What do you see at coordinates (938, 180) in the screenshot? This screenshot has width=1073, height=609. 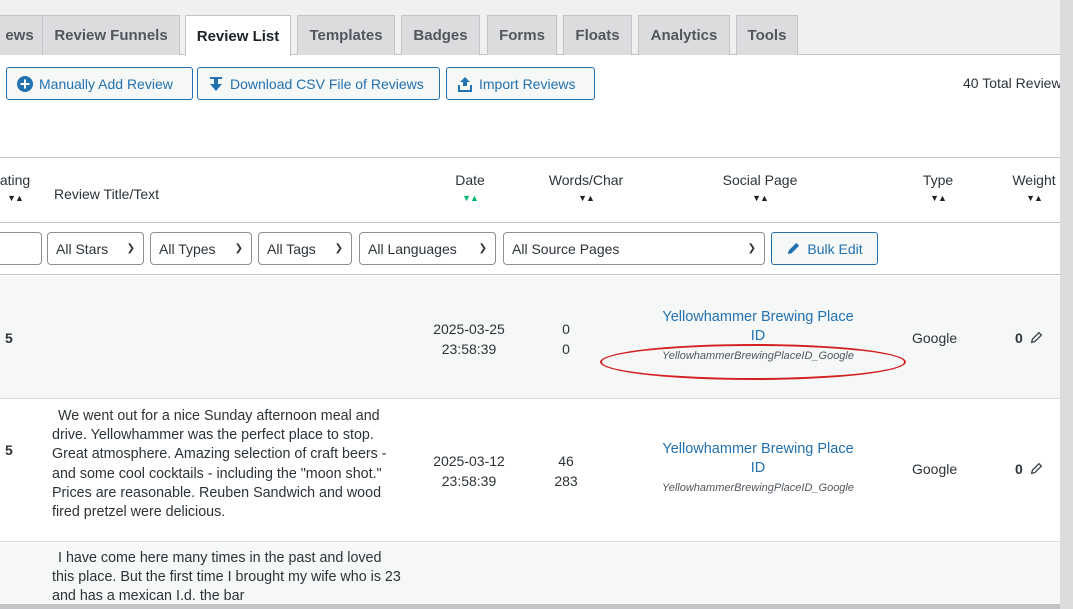 I see `column-type-label: Type` at bounding box center [938, 180].